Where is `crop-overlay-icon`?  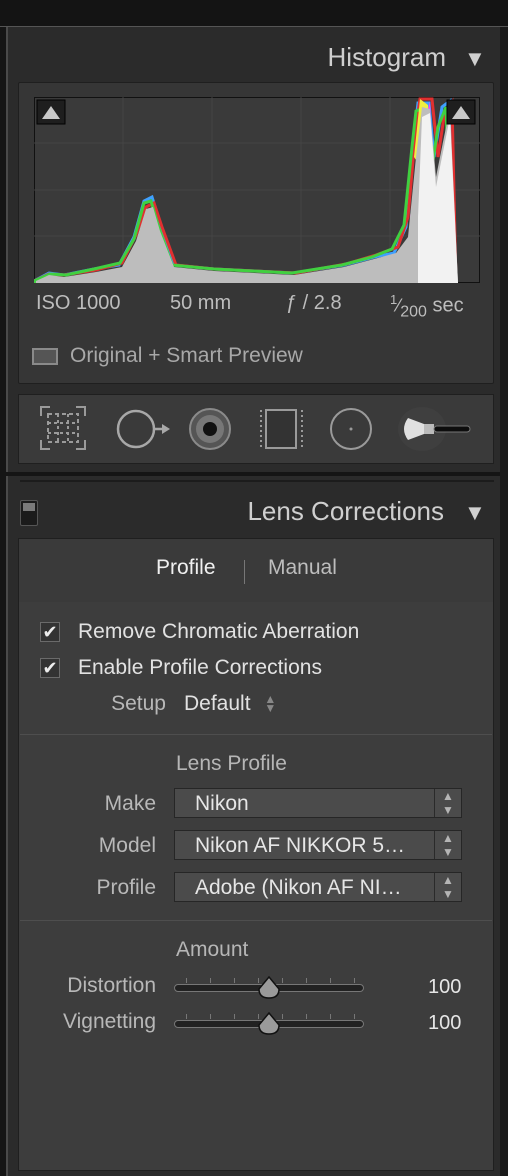 crop-overlay-icon is located at coordinates (63, 428).